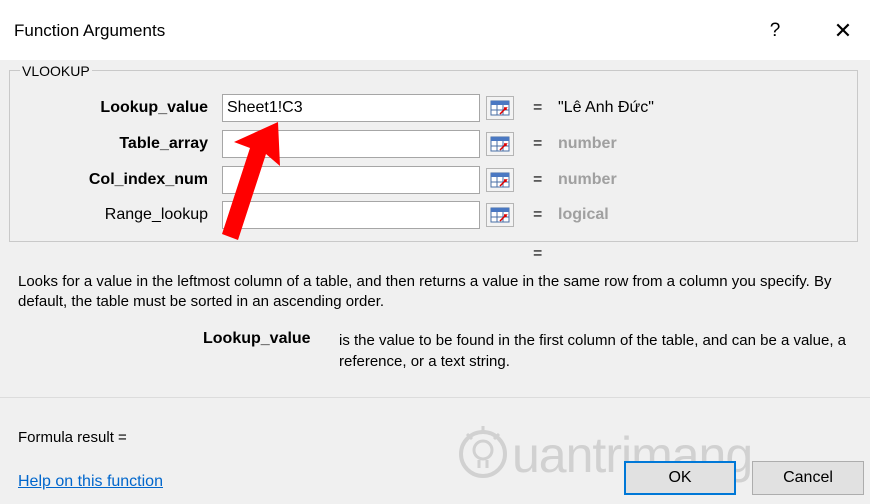 This screenshot has width=870, height=504. Describe the element at coordinates (435, 397) in the screenshot. I see `divider` at that location.